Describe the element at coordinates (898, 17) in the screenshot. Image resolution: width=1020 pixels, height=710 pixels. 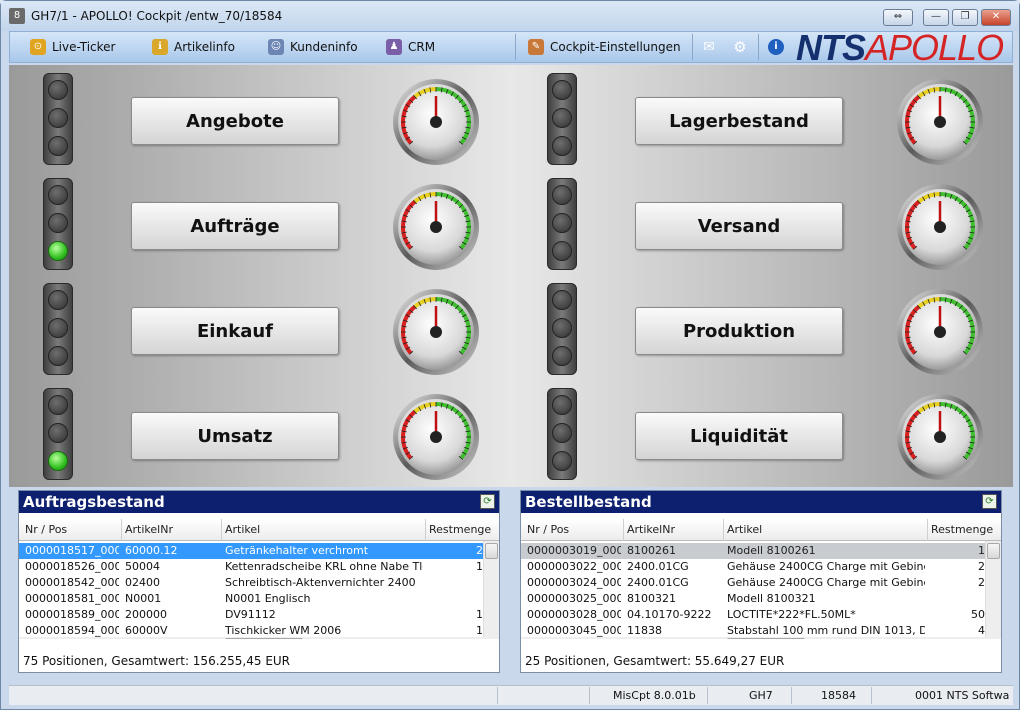
I see `restore-size-button: ⇔` at that location.